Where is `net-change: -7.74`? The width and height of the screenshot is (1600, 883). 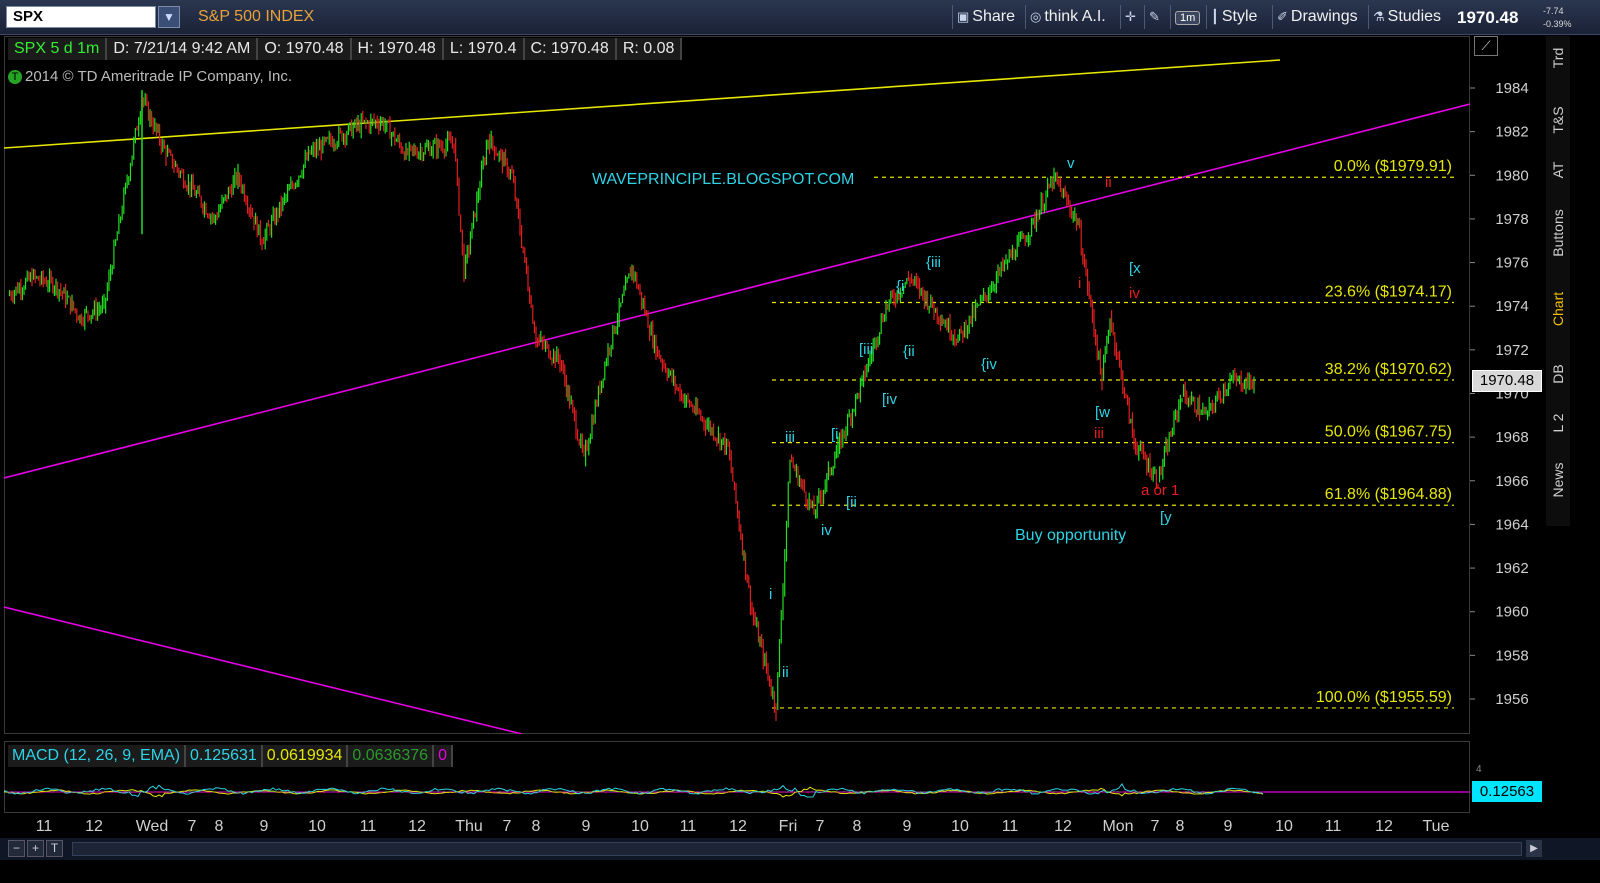
net-change: -7.74 is located at coordinates (1553, 11).